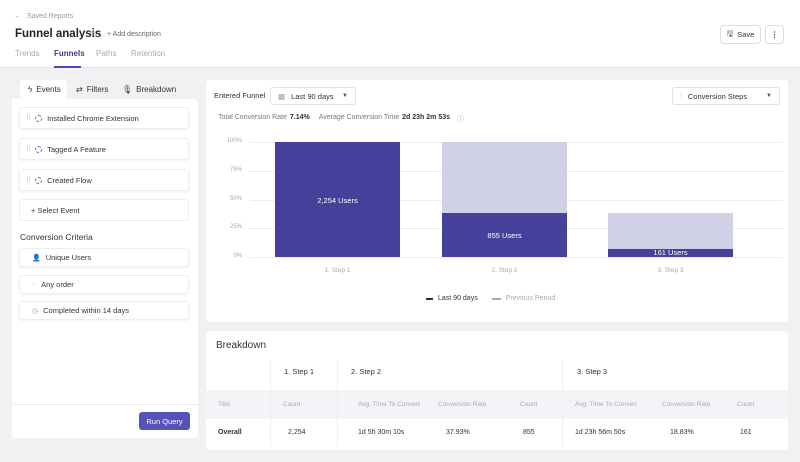  I want to click on event-item: ⠿ Tagged A Feature, so click(104, 149).